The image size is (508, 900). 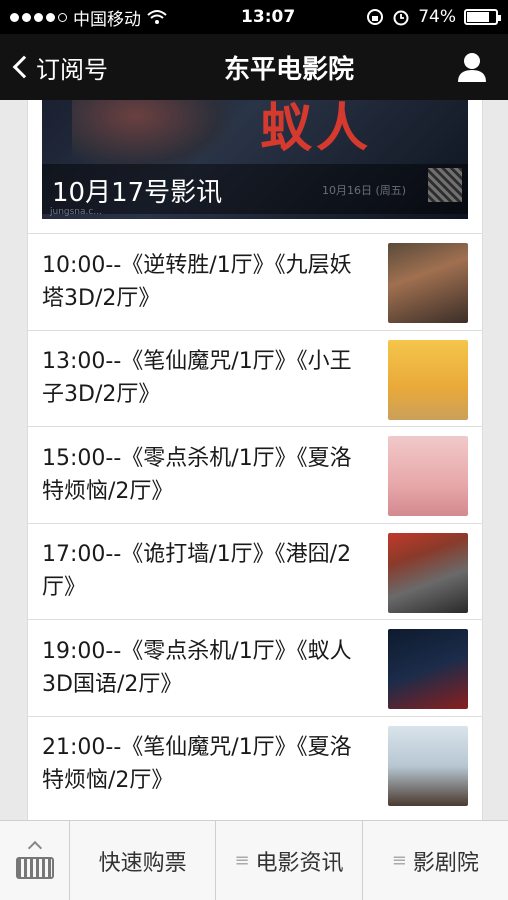 What do you see at coordinates (197, 667) in the screenshot?
I see `schedule-text: 19:00--《零点杀机/1厅》《蚁人3D国语/2厅》` at bounding box center [197, 667].